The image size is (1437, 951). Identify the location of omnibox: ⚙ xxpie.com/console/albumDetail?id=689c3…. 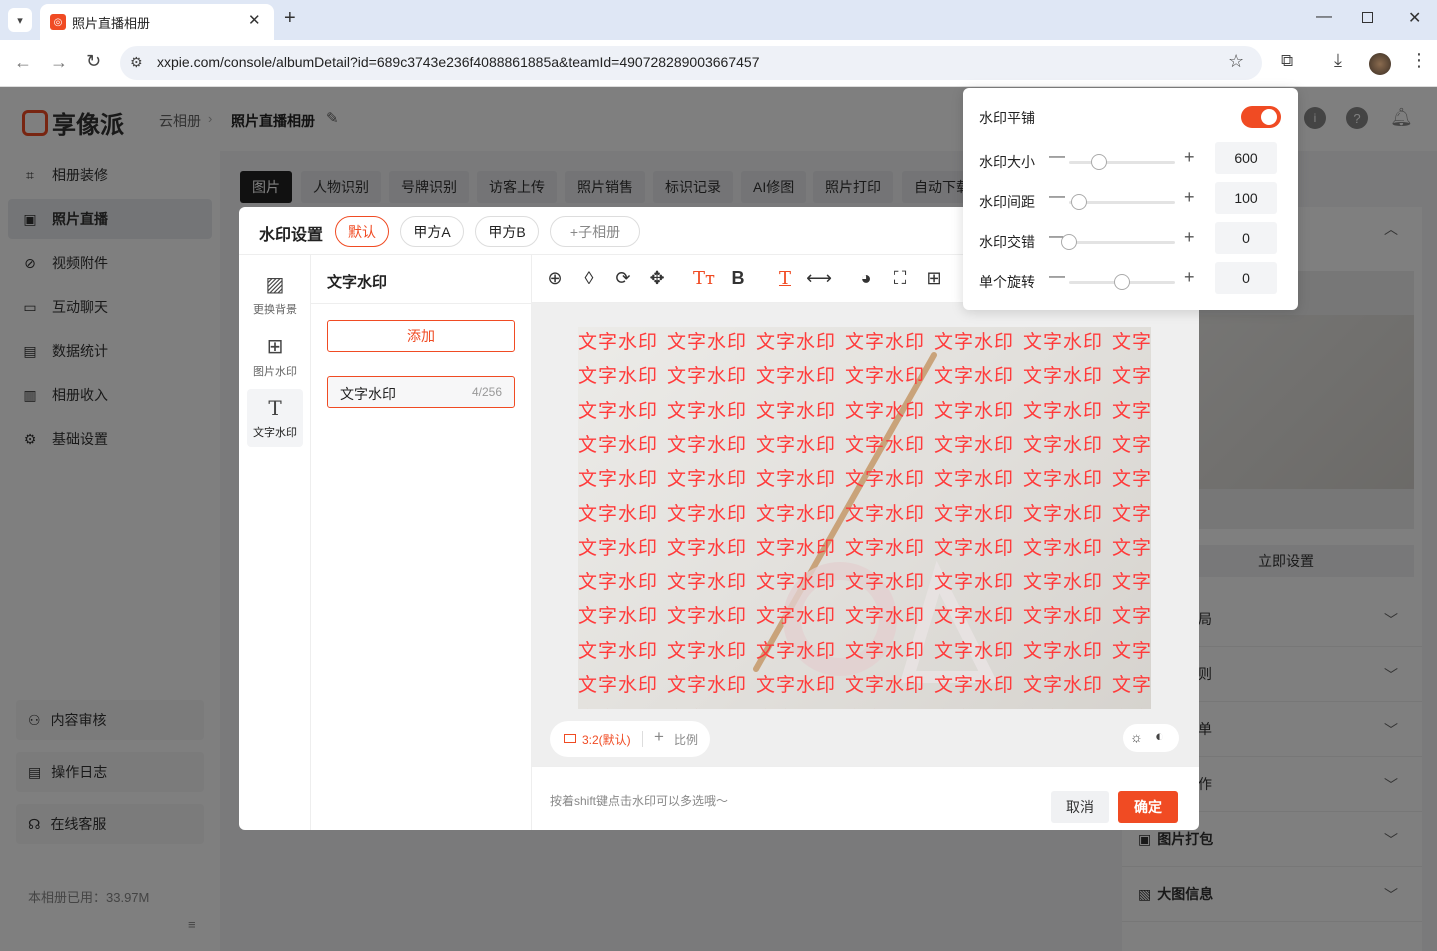
(691, 63).